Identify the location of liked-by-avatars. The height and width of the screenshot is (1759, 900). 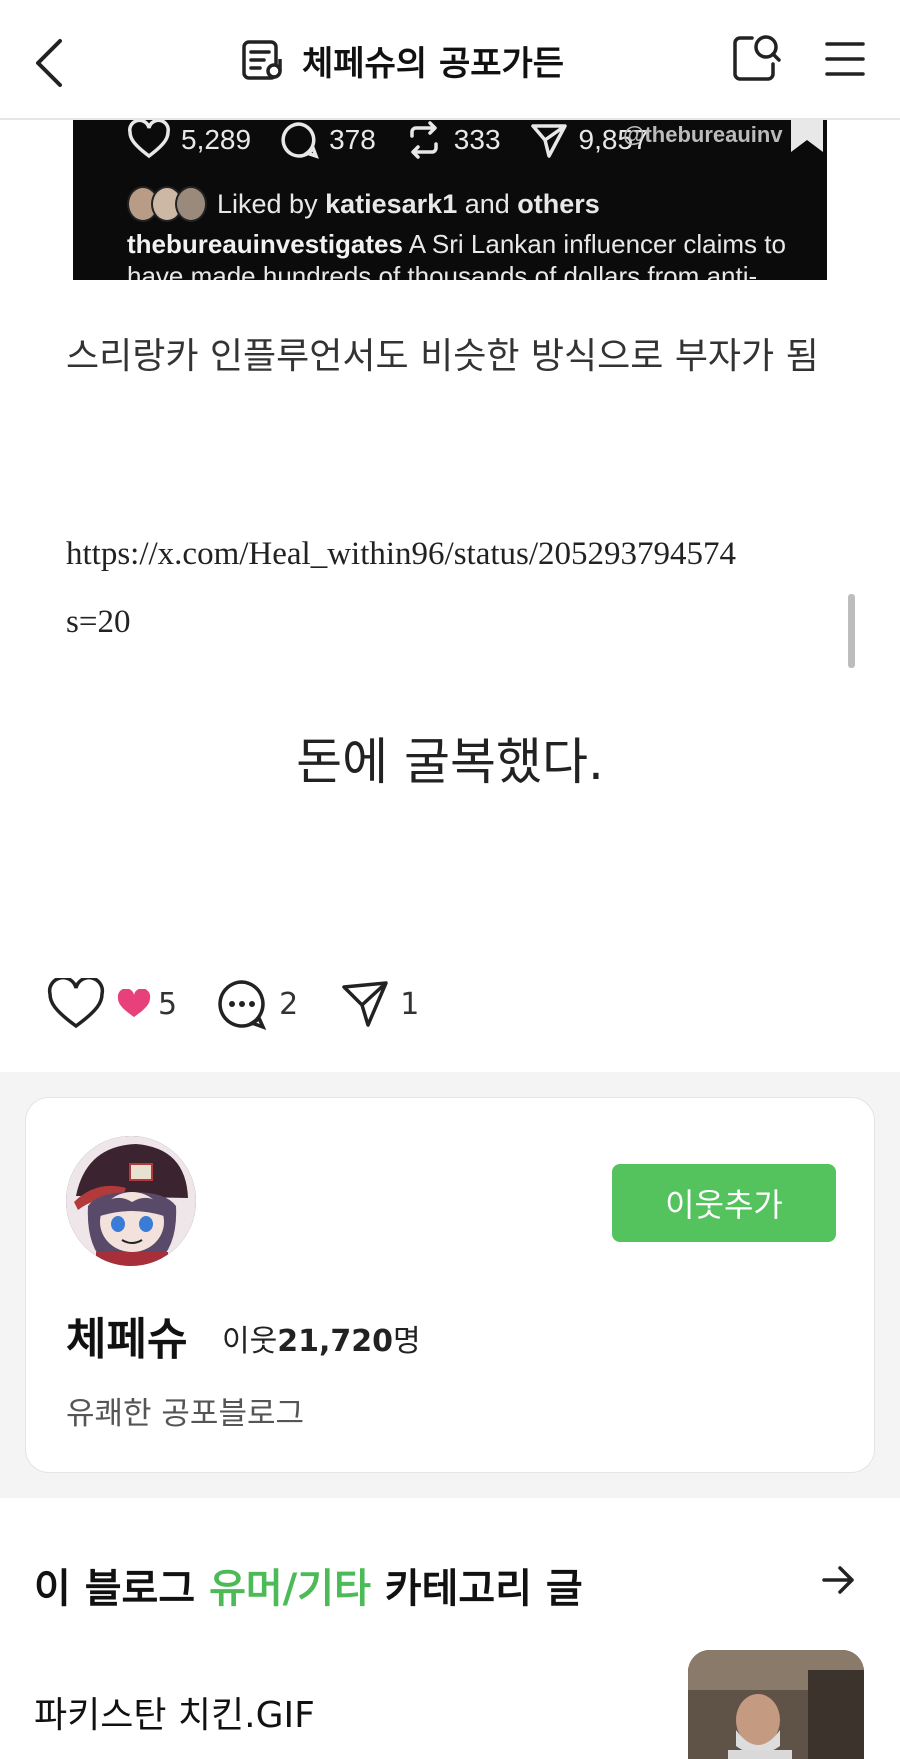
(167, 204).